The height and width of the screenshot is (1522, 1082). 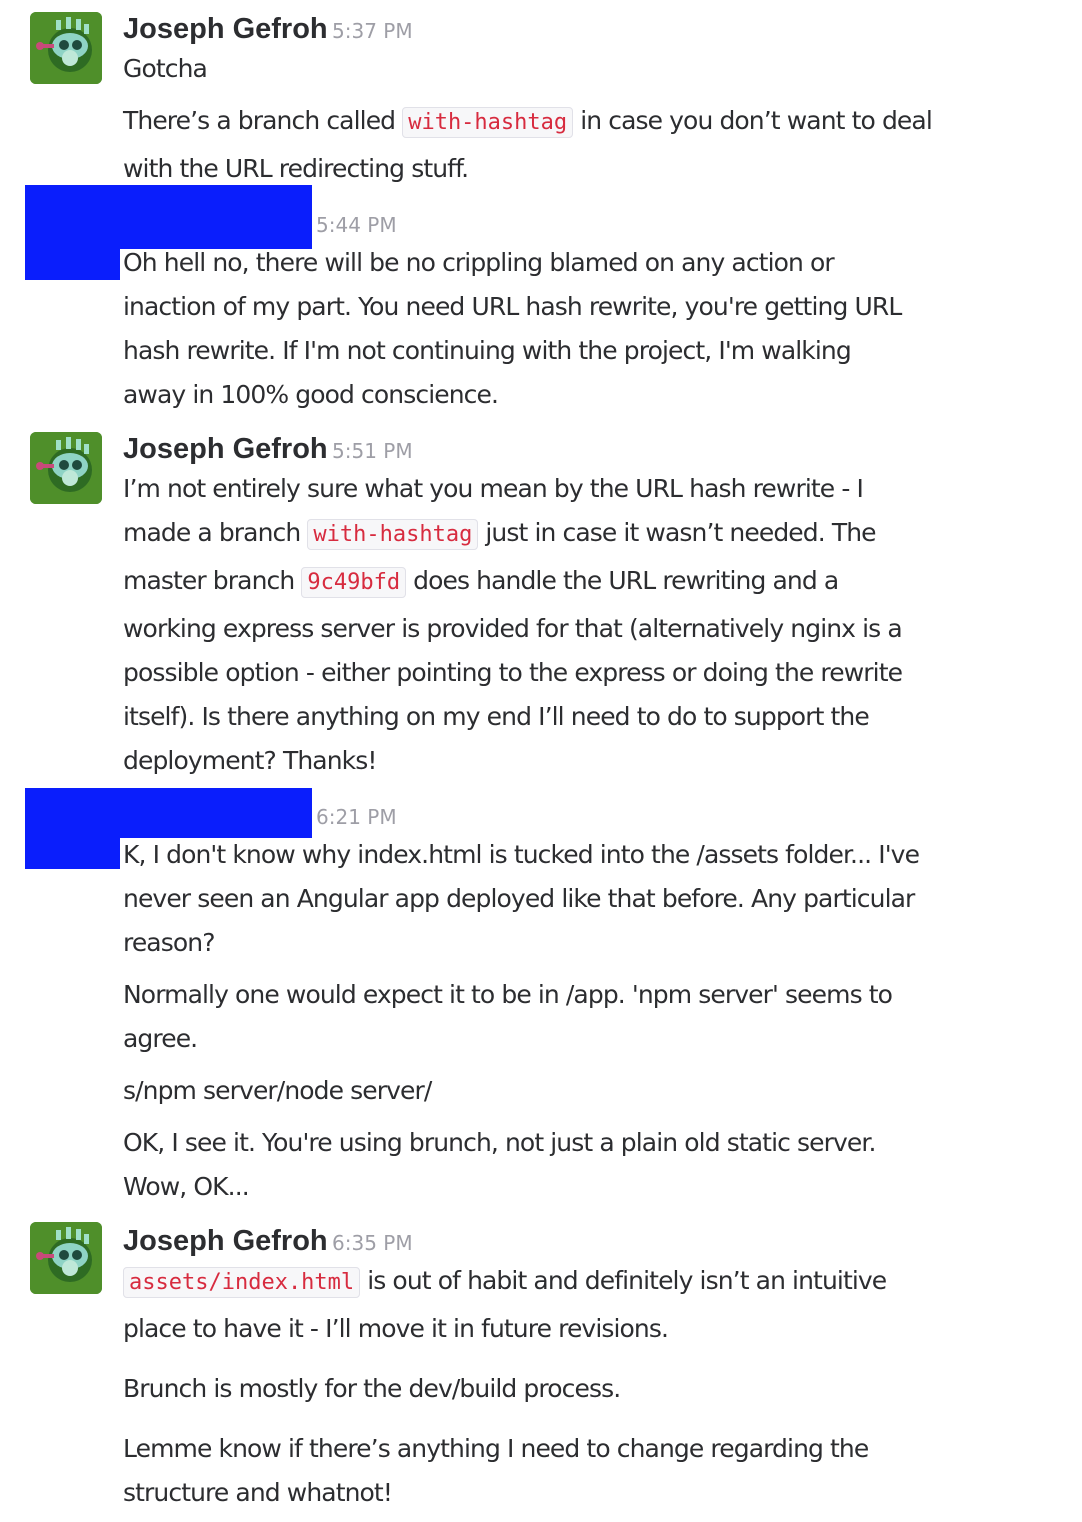 I want to click on timestamp: 5:37 PM, so click(x=372, y=31).